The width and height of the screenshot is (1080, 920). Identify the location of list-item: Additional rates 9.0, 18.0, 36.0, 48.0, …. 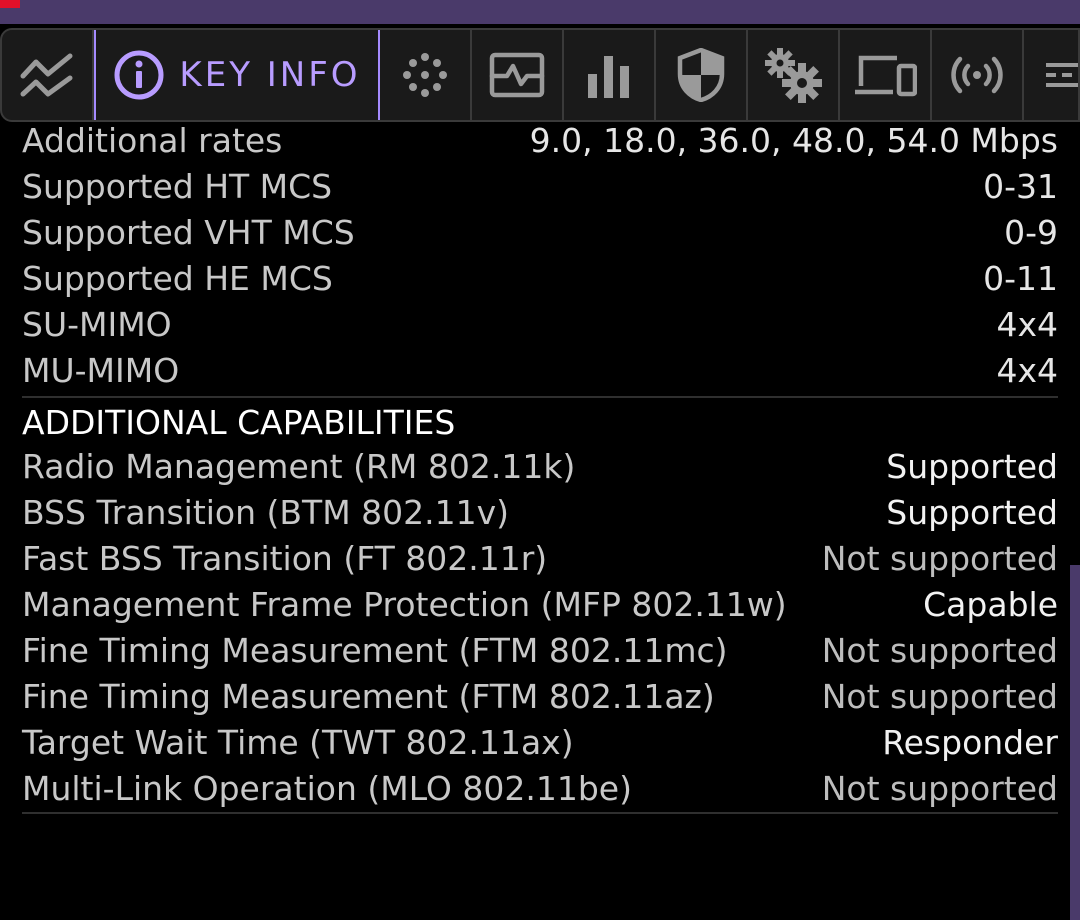
(540, 141).